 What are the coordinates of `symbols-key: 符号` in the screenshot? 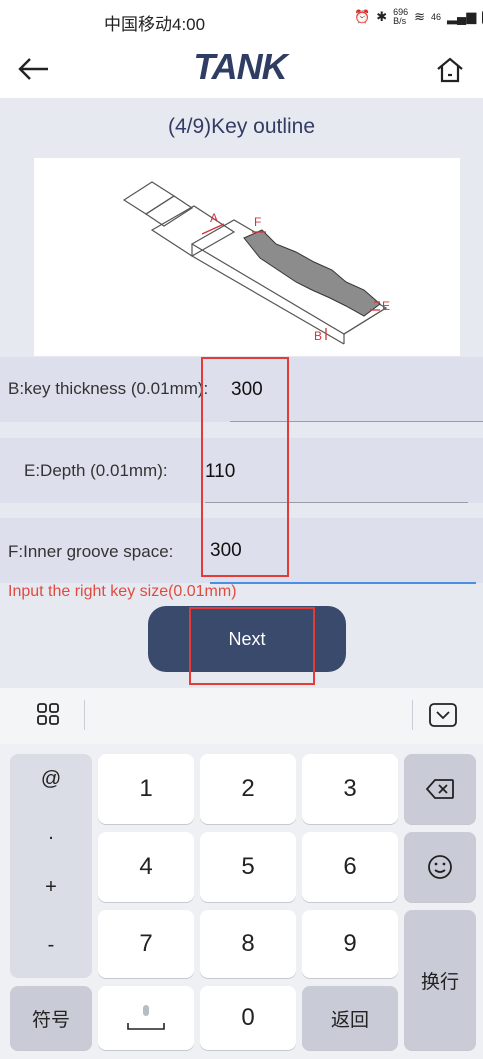 It's located at (51, 1018).